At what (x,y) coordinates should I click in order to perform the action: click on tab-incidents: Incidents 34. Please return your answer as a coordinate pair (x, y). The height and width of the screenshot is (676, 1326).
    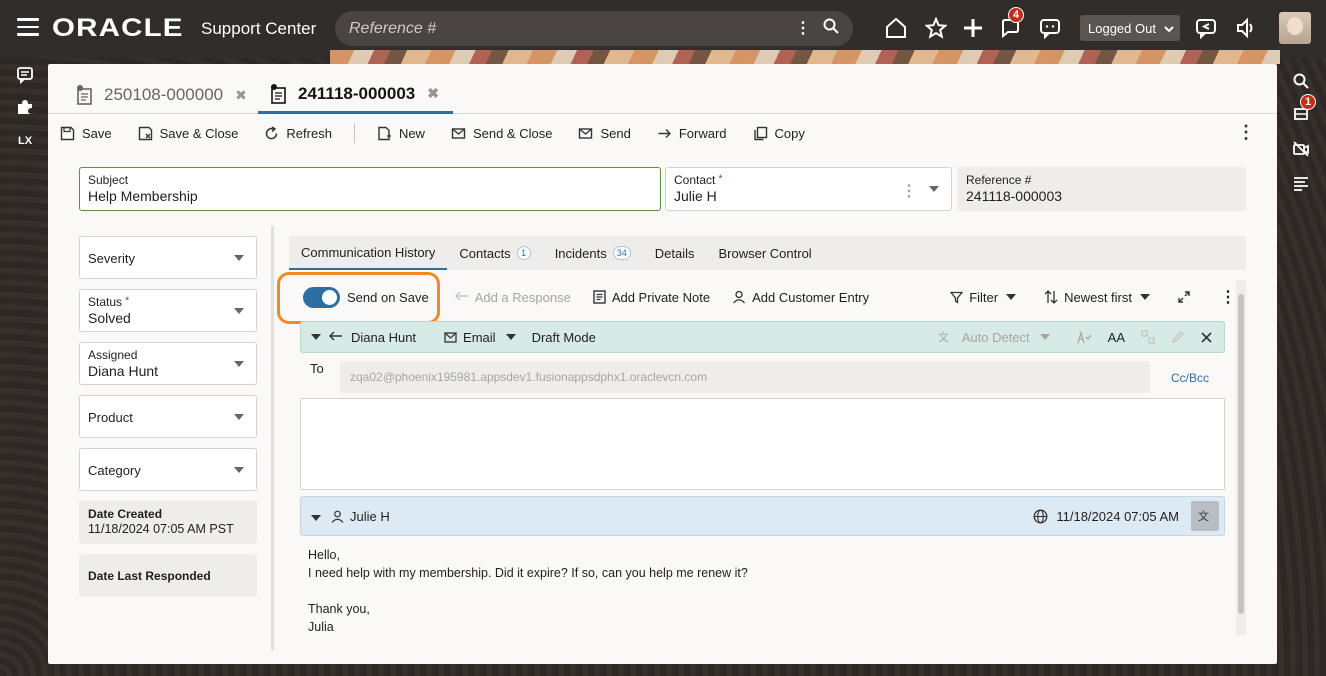
    Looking at the image, I should click on (593, 253).